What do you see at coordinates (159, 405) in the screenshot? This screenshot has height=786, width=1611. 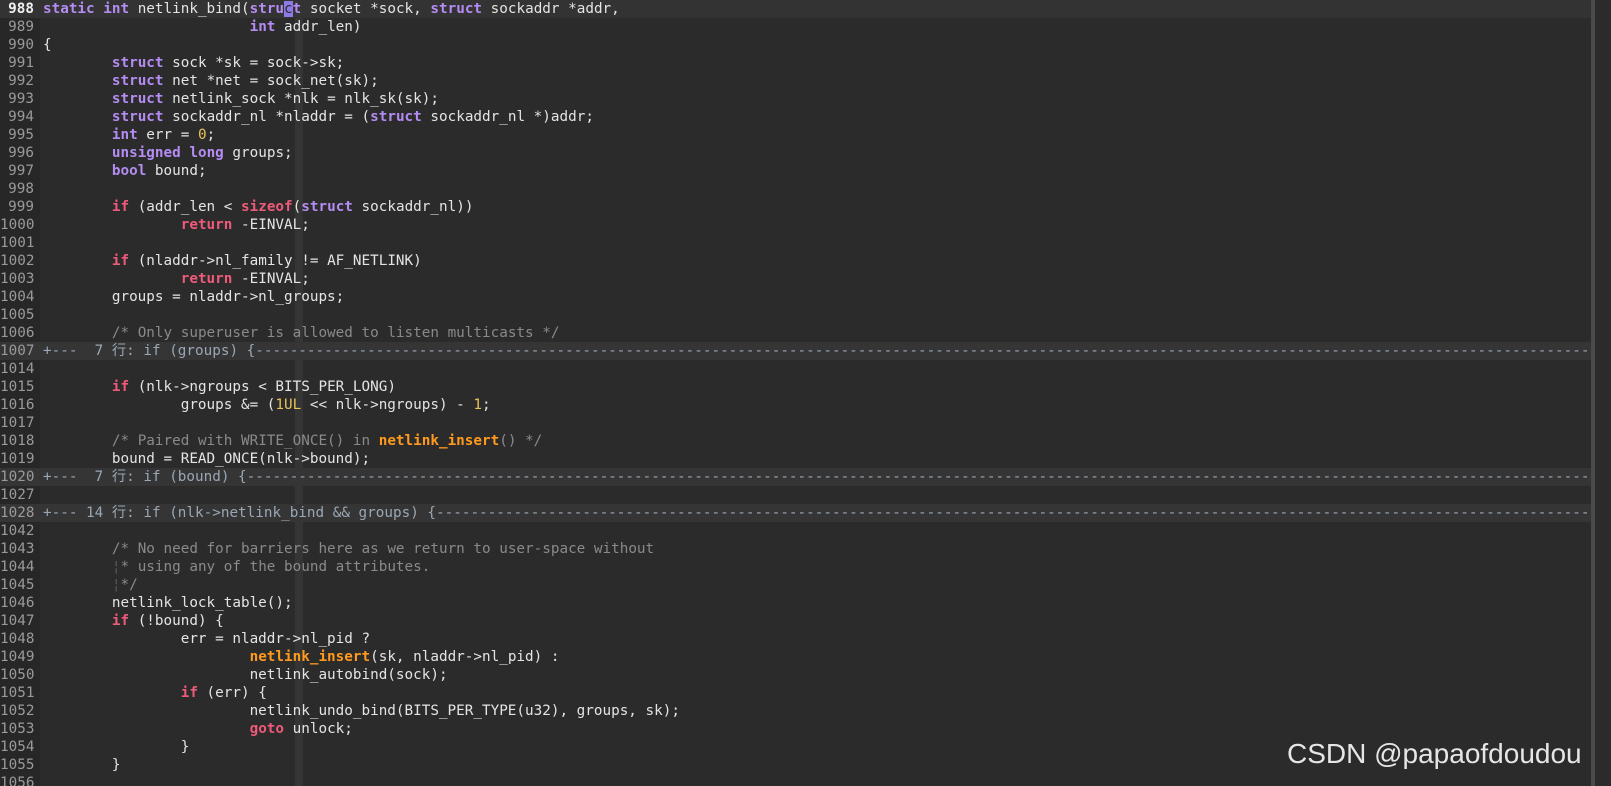 I see `code-text: groups &= (` at bounding box center [159, 405].